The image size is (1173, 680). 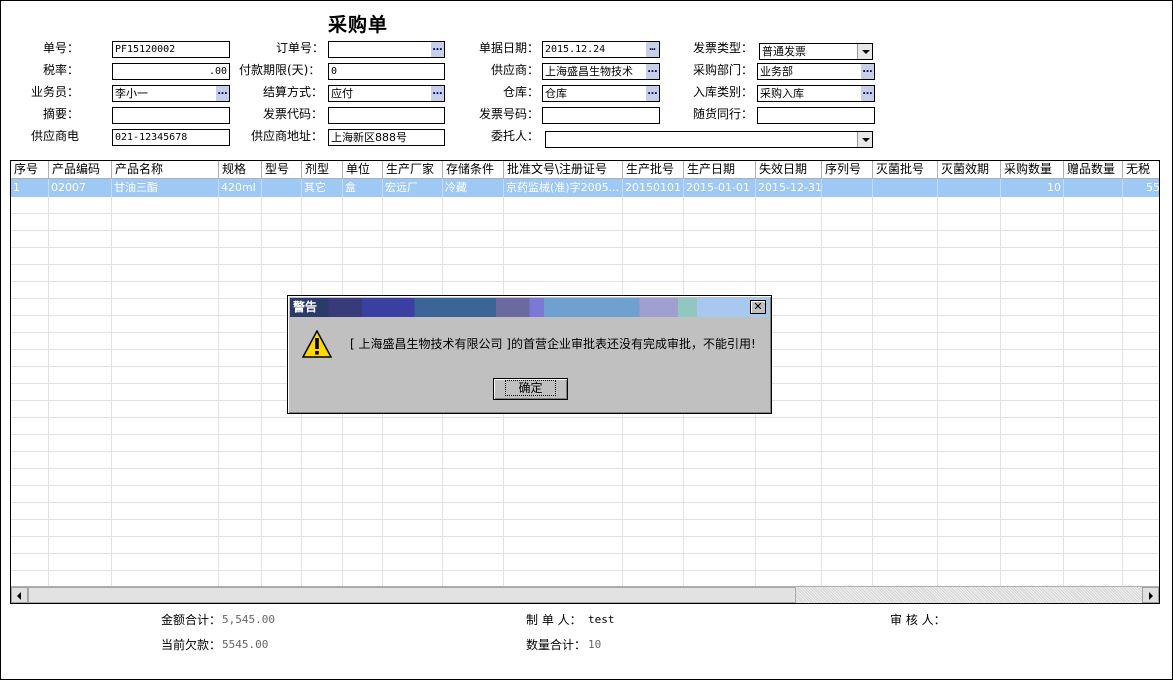 I want to click on scroll-thumb, so click(x=412, y=595).